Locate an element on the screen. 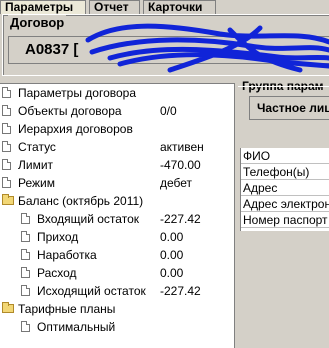 The image size is (329, 348). grid-row-label: Адрес is located at coordinates (285, 188).